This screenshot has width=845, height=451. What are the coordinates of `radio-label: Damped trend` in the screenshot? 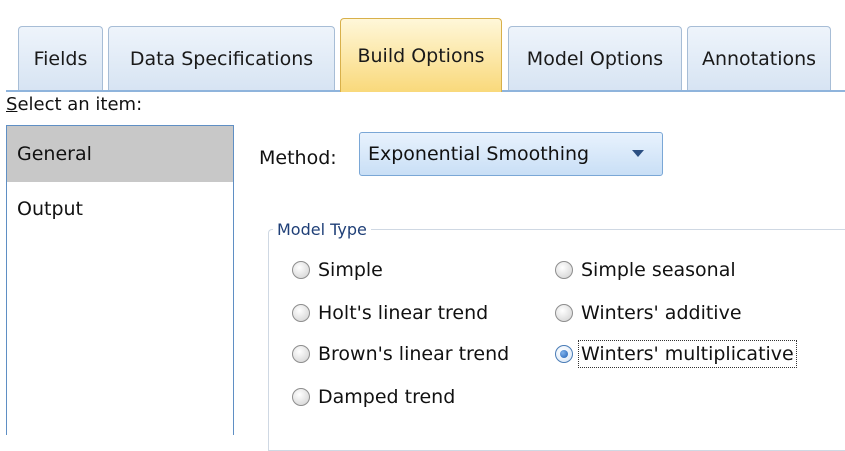 It's located at (387, 397).